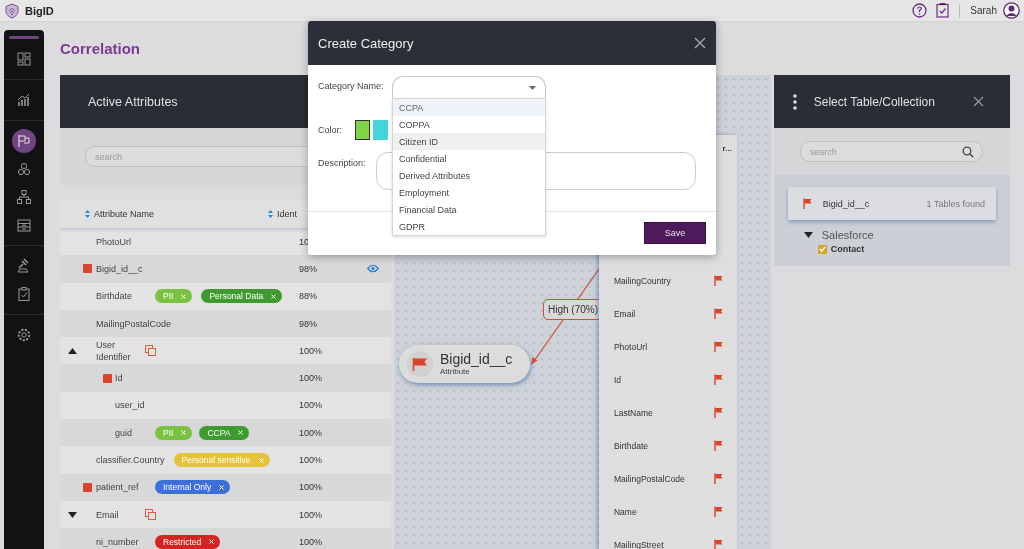 This screenshot has height=549, width=1024. What do you see at coordinates (225, 351) in the screenshot?
I see `table-row: User Identifier 100%` at bounding box center [225, 351].